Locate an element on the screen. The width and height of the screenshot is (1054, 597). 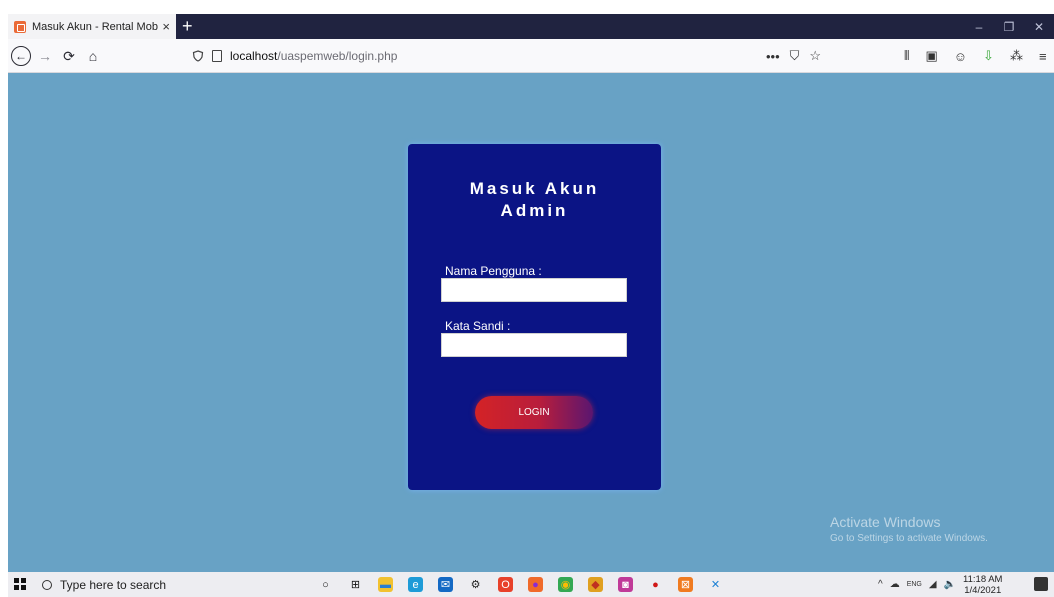
username-input is located at coordinates (534, 290).